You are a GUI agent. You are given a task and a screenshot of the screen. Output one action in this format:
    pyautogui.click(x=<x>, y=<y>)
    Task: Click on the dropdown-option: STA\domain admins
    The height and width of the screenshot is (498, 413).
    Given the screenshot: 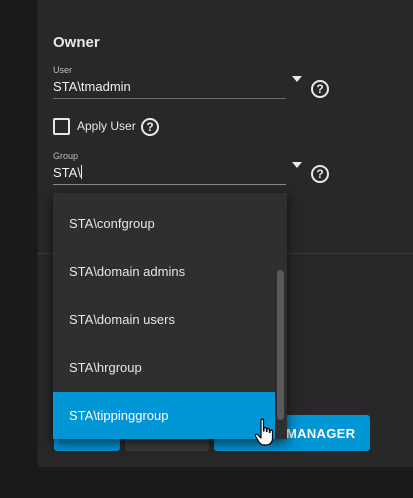 What is the action you would take?
    pyautogui.click(x=164, y=272)
    